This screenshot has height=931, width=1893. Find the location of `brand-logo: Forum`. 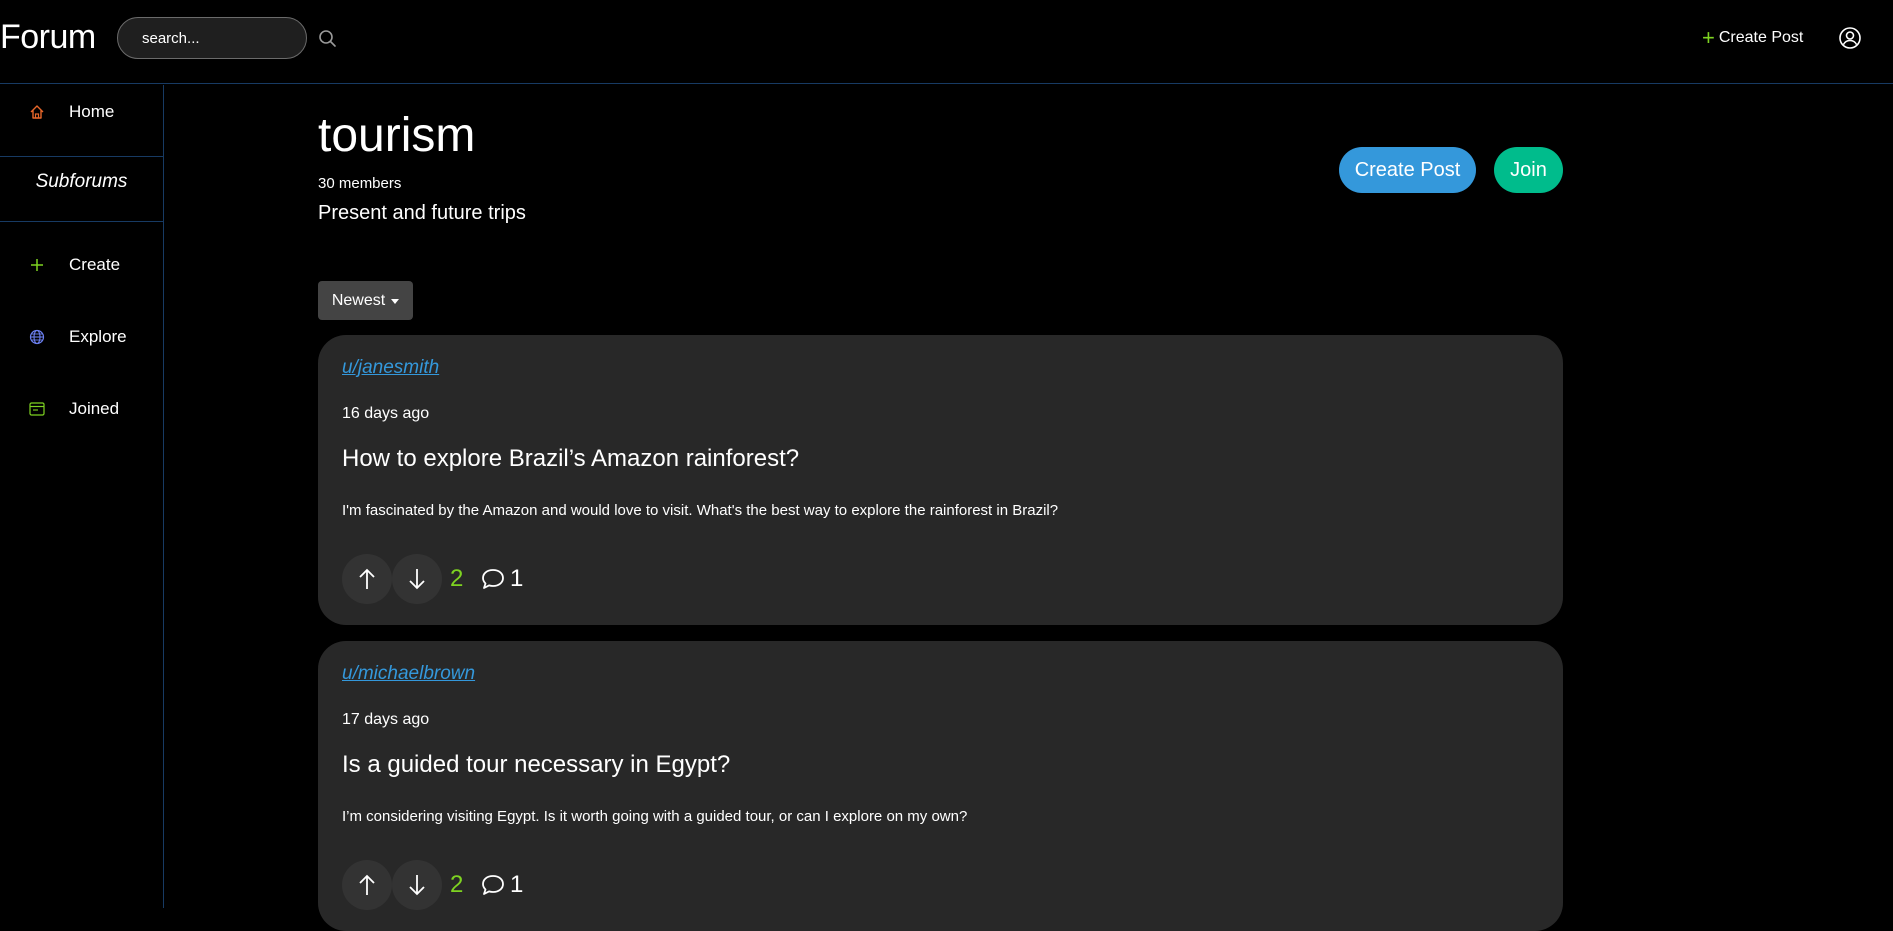

brand-logo: Forum is located at coordinates (48, 37).